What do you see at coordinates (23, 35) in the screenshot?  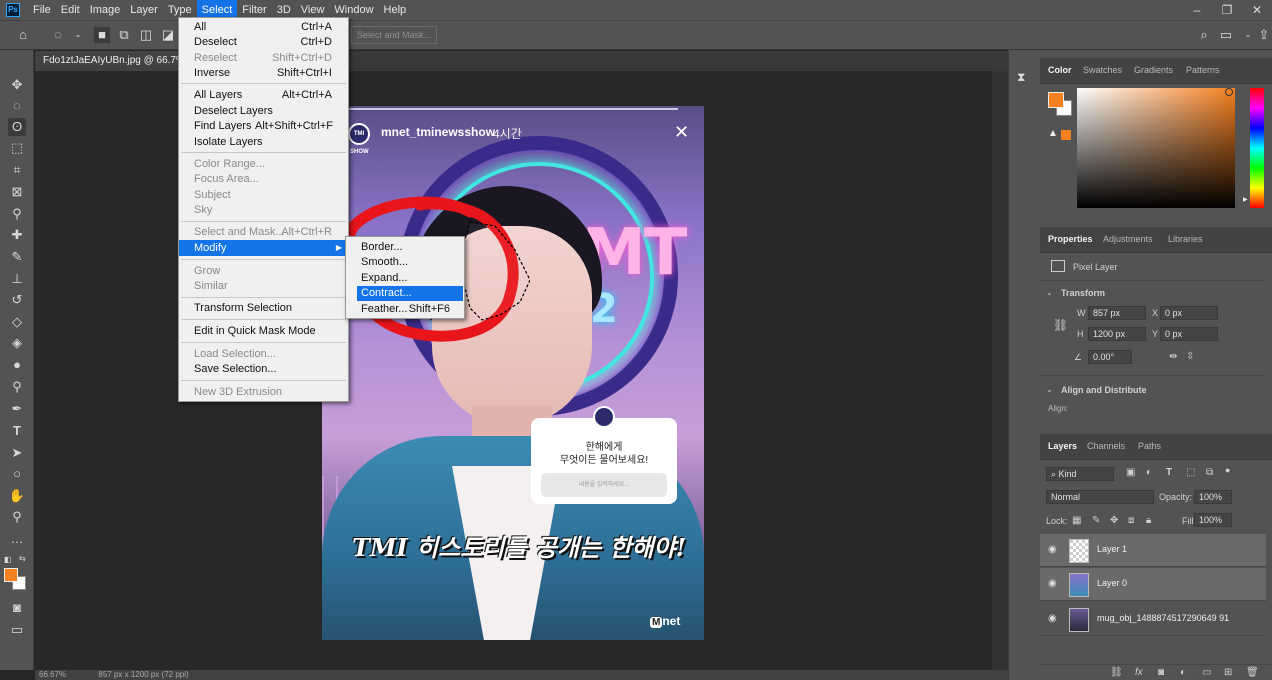 I see `home-icon: ⌂` at bounding box center [23, 35].